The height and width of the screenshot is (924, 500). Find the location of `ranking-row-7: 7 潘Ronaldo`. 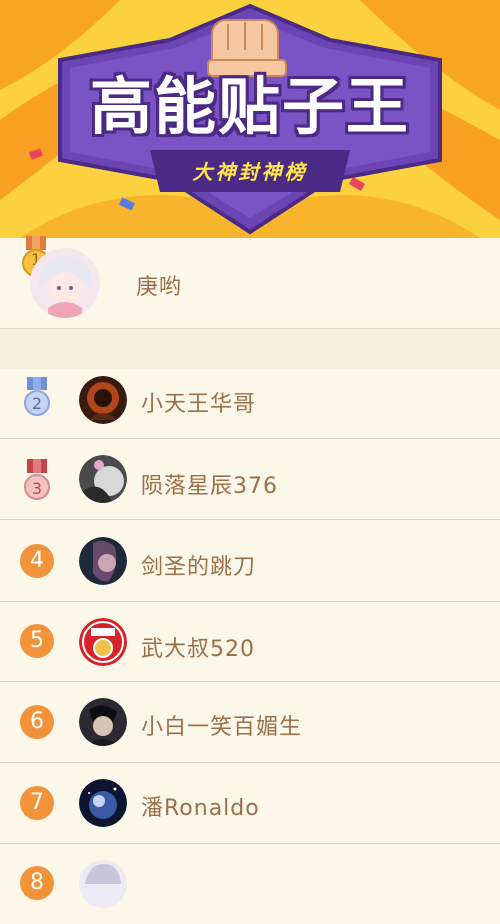

ranking-row-7: 7 潘Ronaldo is located at coordinates (250, 803).